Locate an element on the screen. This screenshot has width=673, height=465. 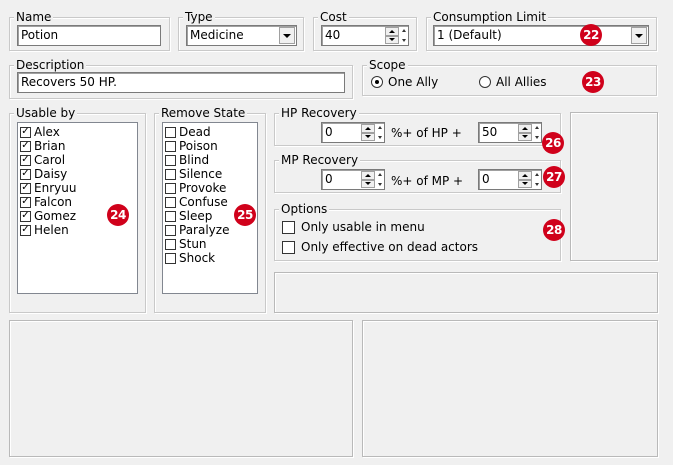
mp-mid-label: %+ of MP + is located at coordinates (427, 181).